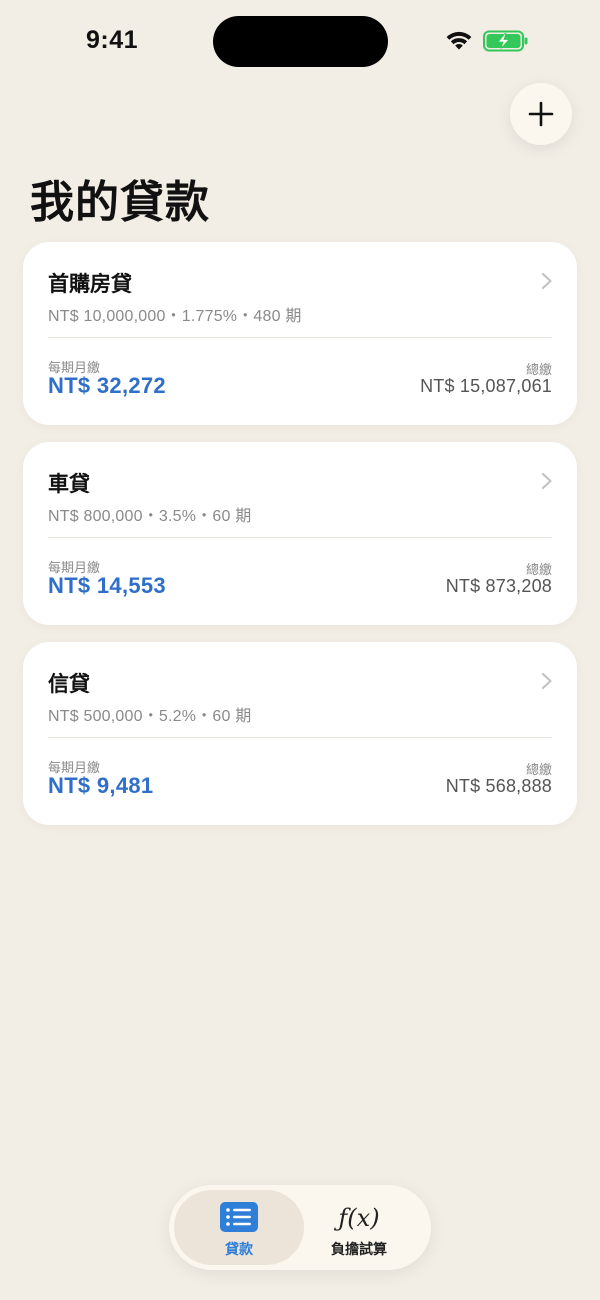 The height and width of the screenshot is (1300, 600). I want to click on status-time: 9:41, so click(112, 40).